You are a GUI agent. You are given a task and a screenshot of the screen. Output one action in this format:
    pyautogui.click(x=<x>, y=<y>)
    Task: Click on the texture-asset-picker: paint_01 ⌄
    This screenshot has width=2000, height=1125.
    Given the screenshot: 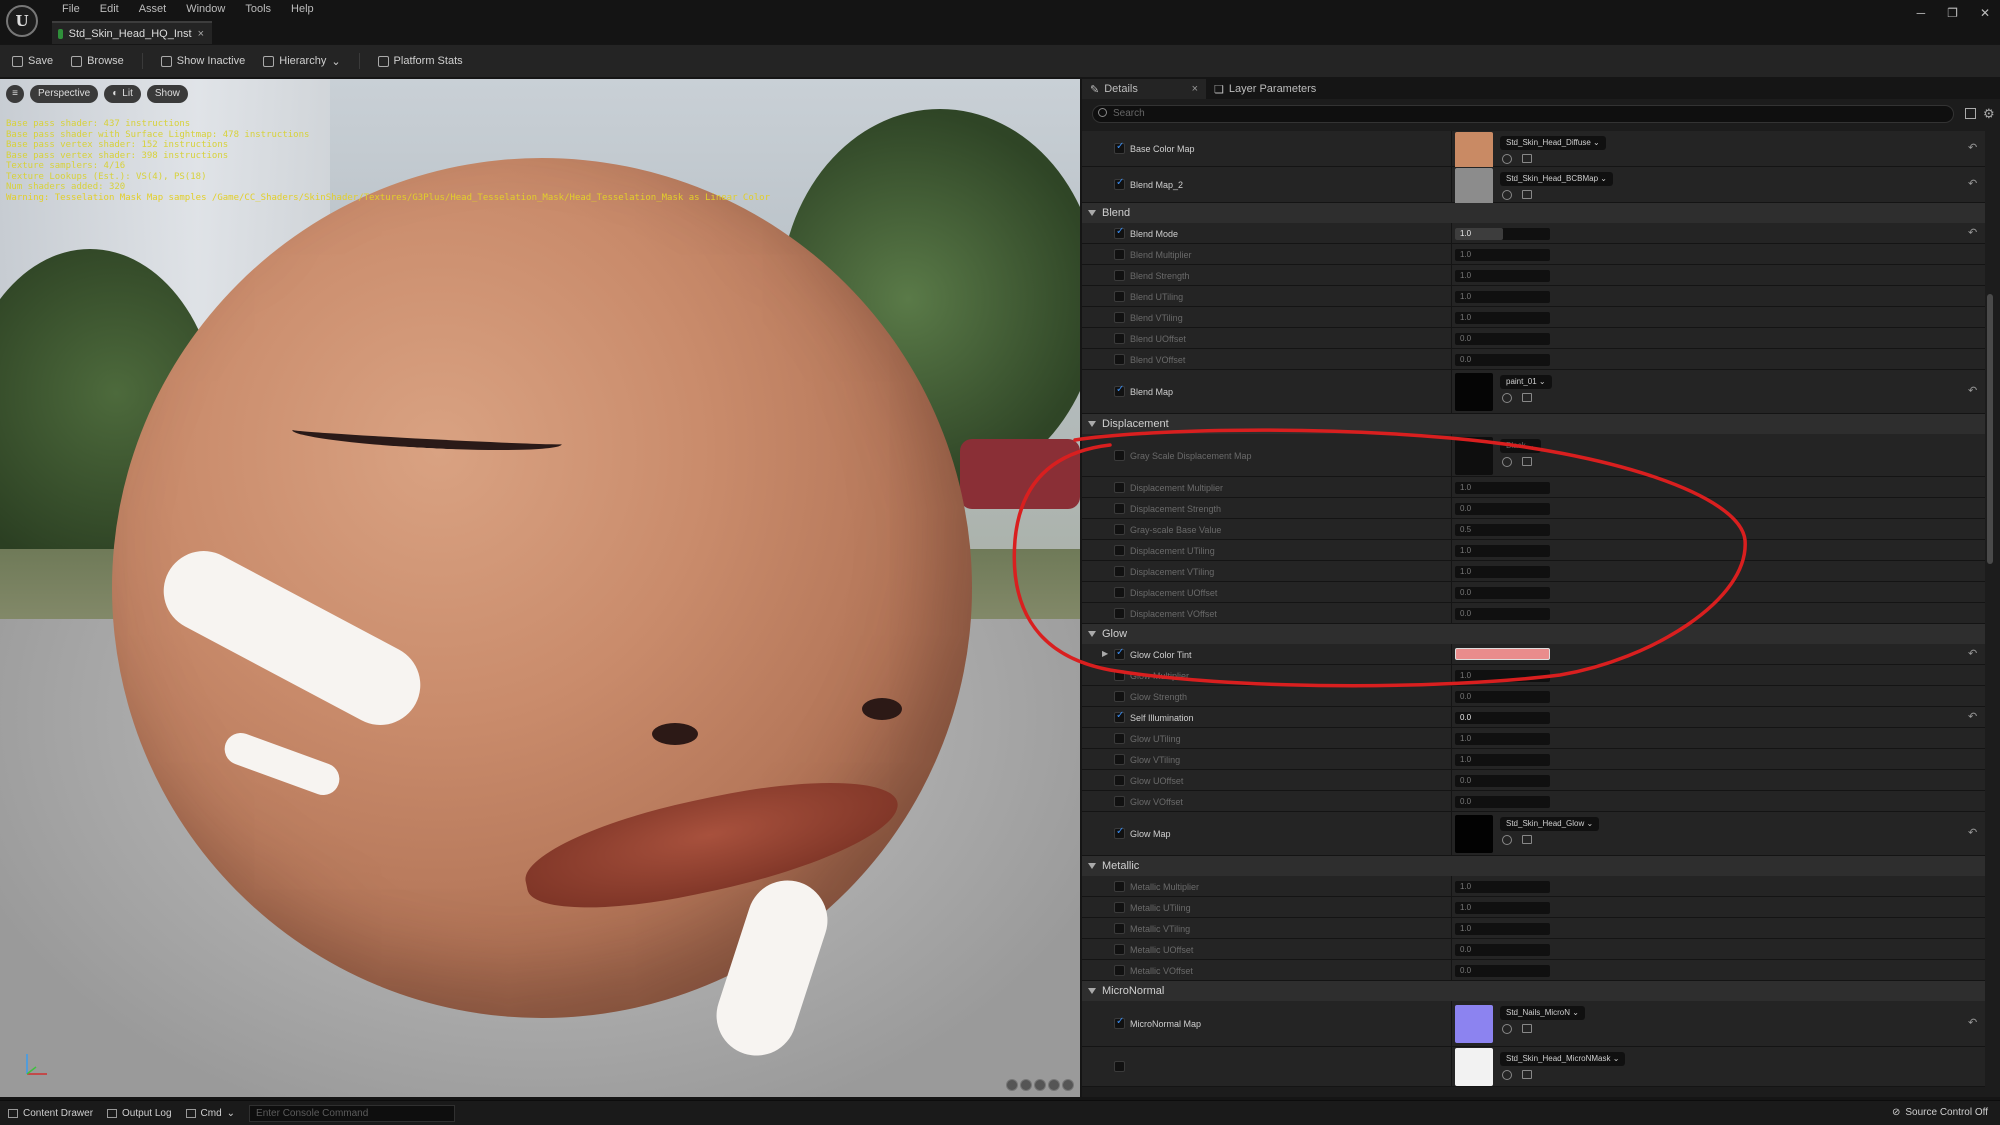 What is the action you would take?
    pyautogui.click(x=1526, y=382)
    